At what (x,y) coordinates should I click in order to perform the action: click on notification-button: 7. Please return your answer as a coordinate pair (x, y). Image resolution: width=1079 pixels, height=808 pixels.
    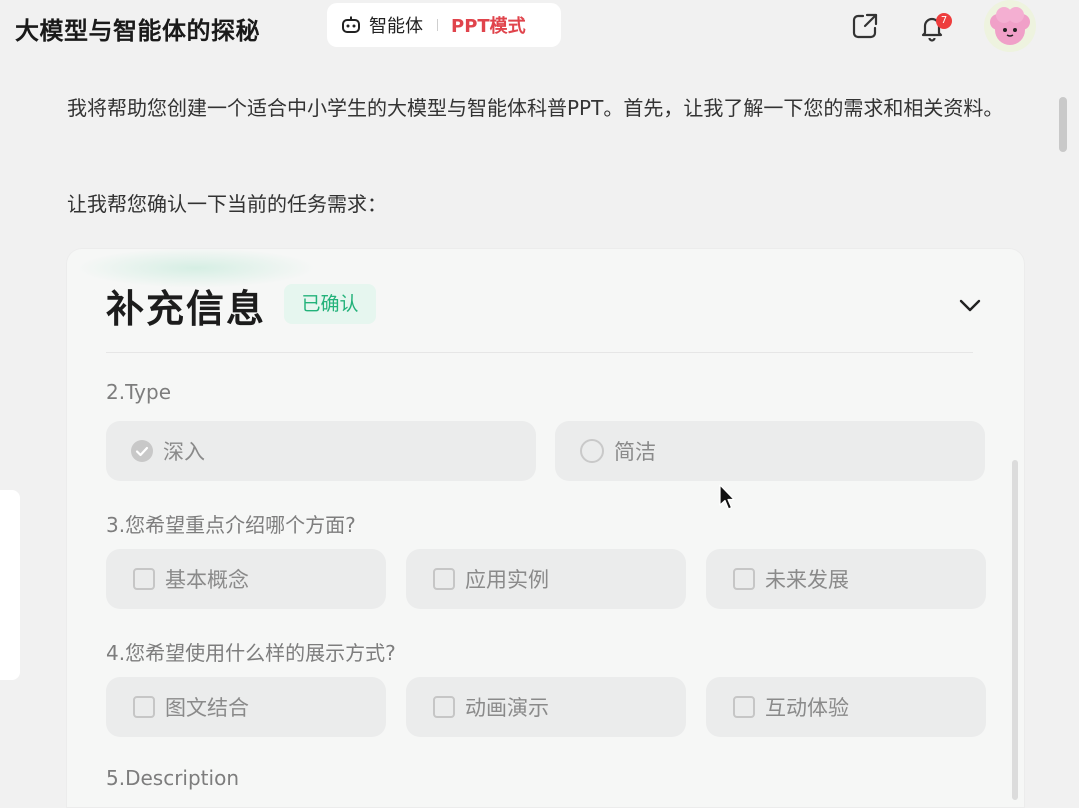
    Looking at the image, I should click on (933, 27).